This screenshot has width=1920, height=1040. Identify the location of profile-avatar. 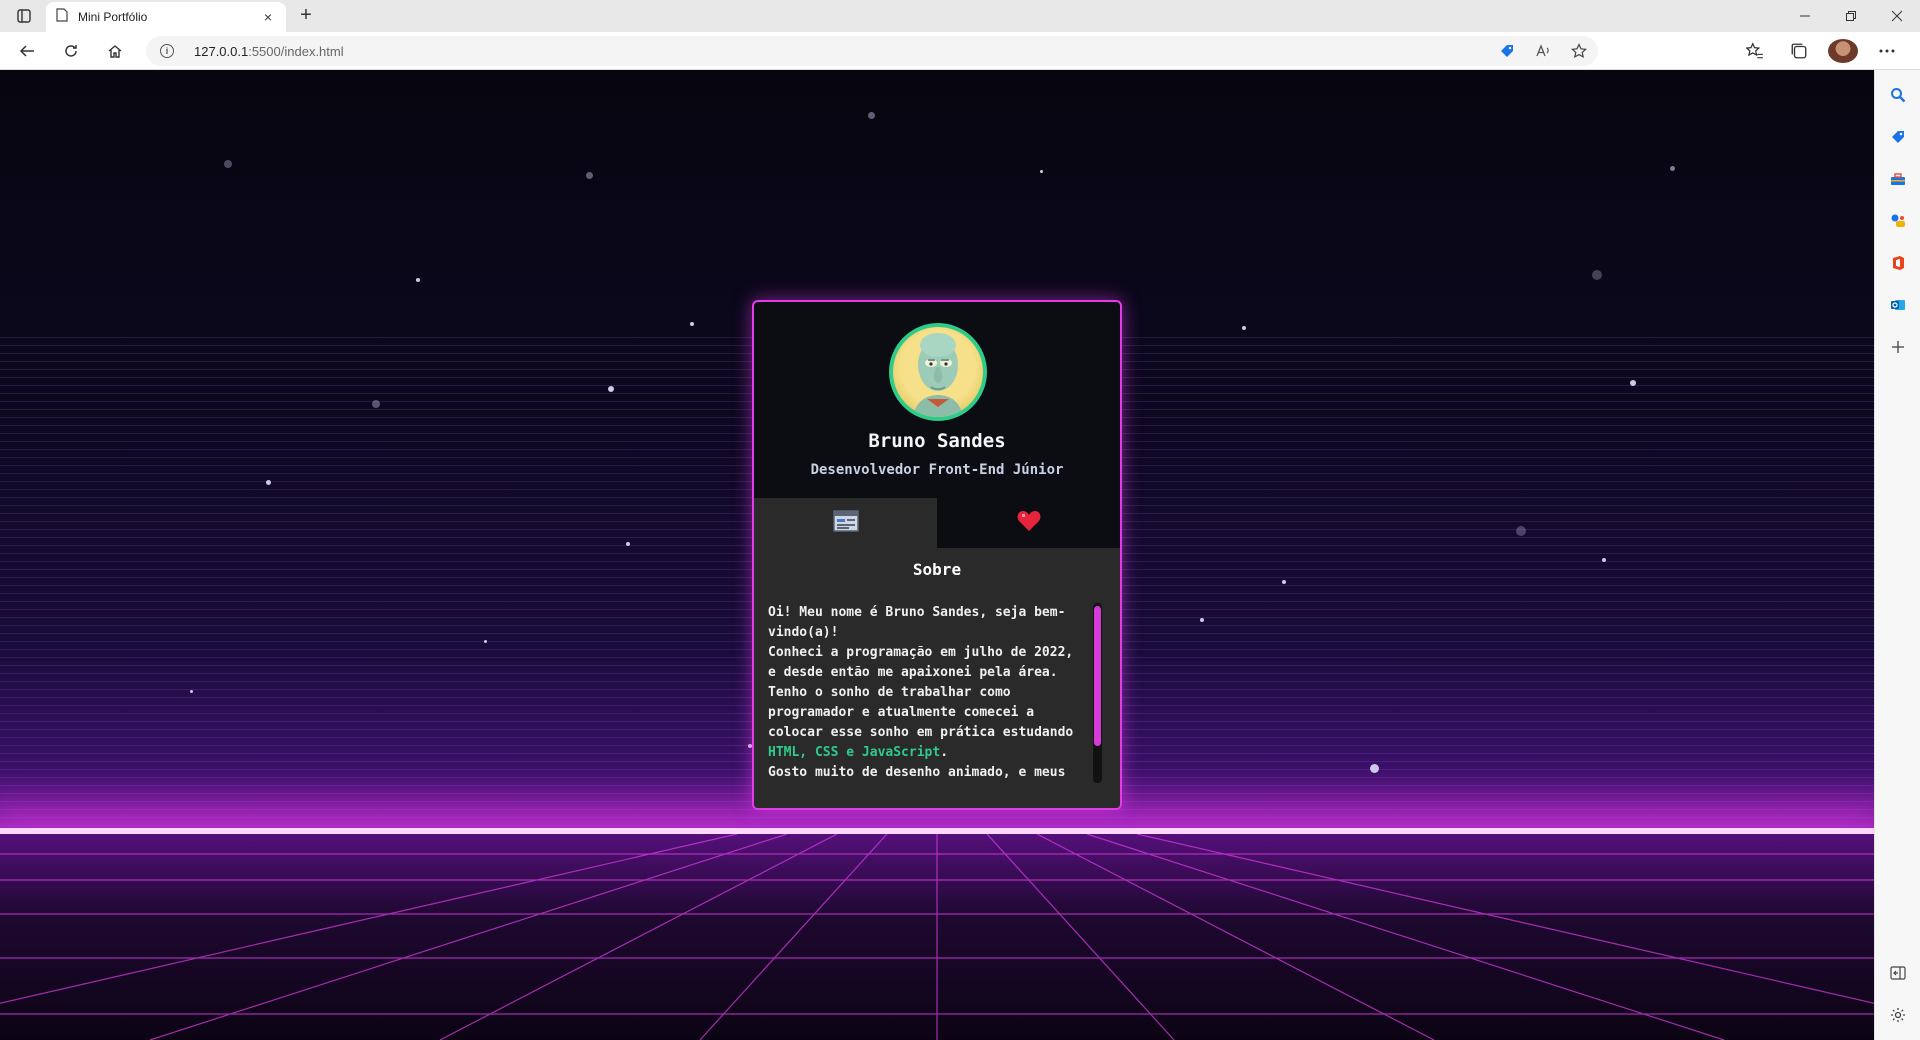
(1843, 51).